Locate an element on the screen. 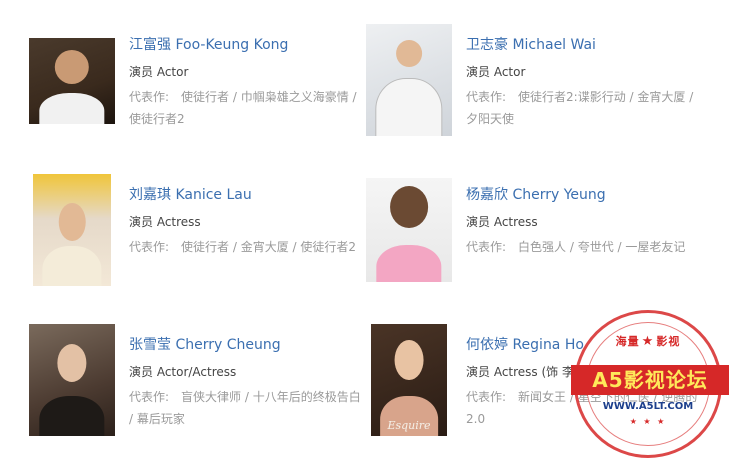 Image resolution: width=756 pixels, height=462 pixels. cast-name-link: 何依婷 Regina Ho is located at coordinates (525, 344).